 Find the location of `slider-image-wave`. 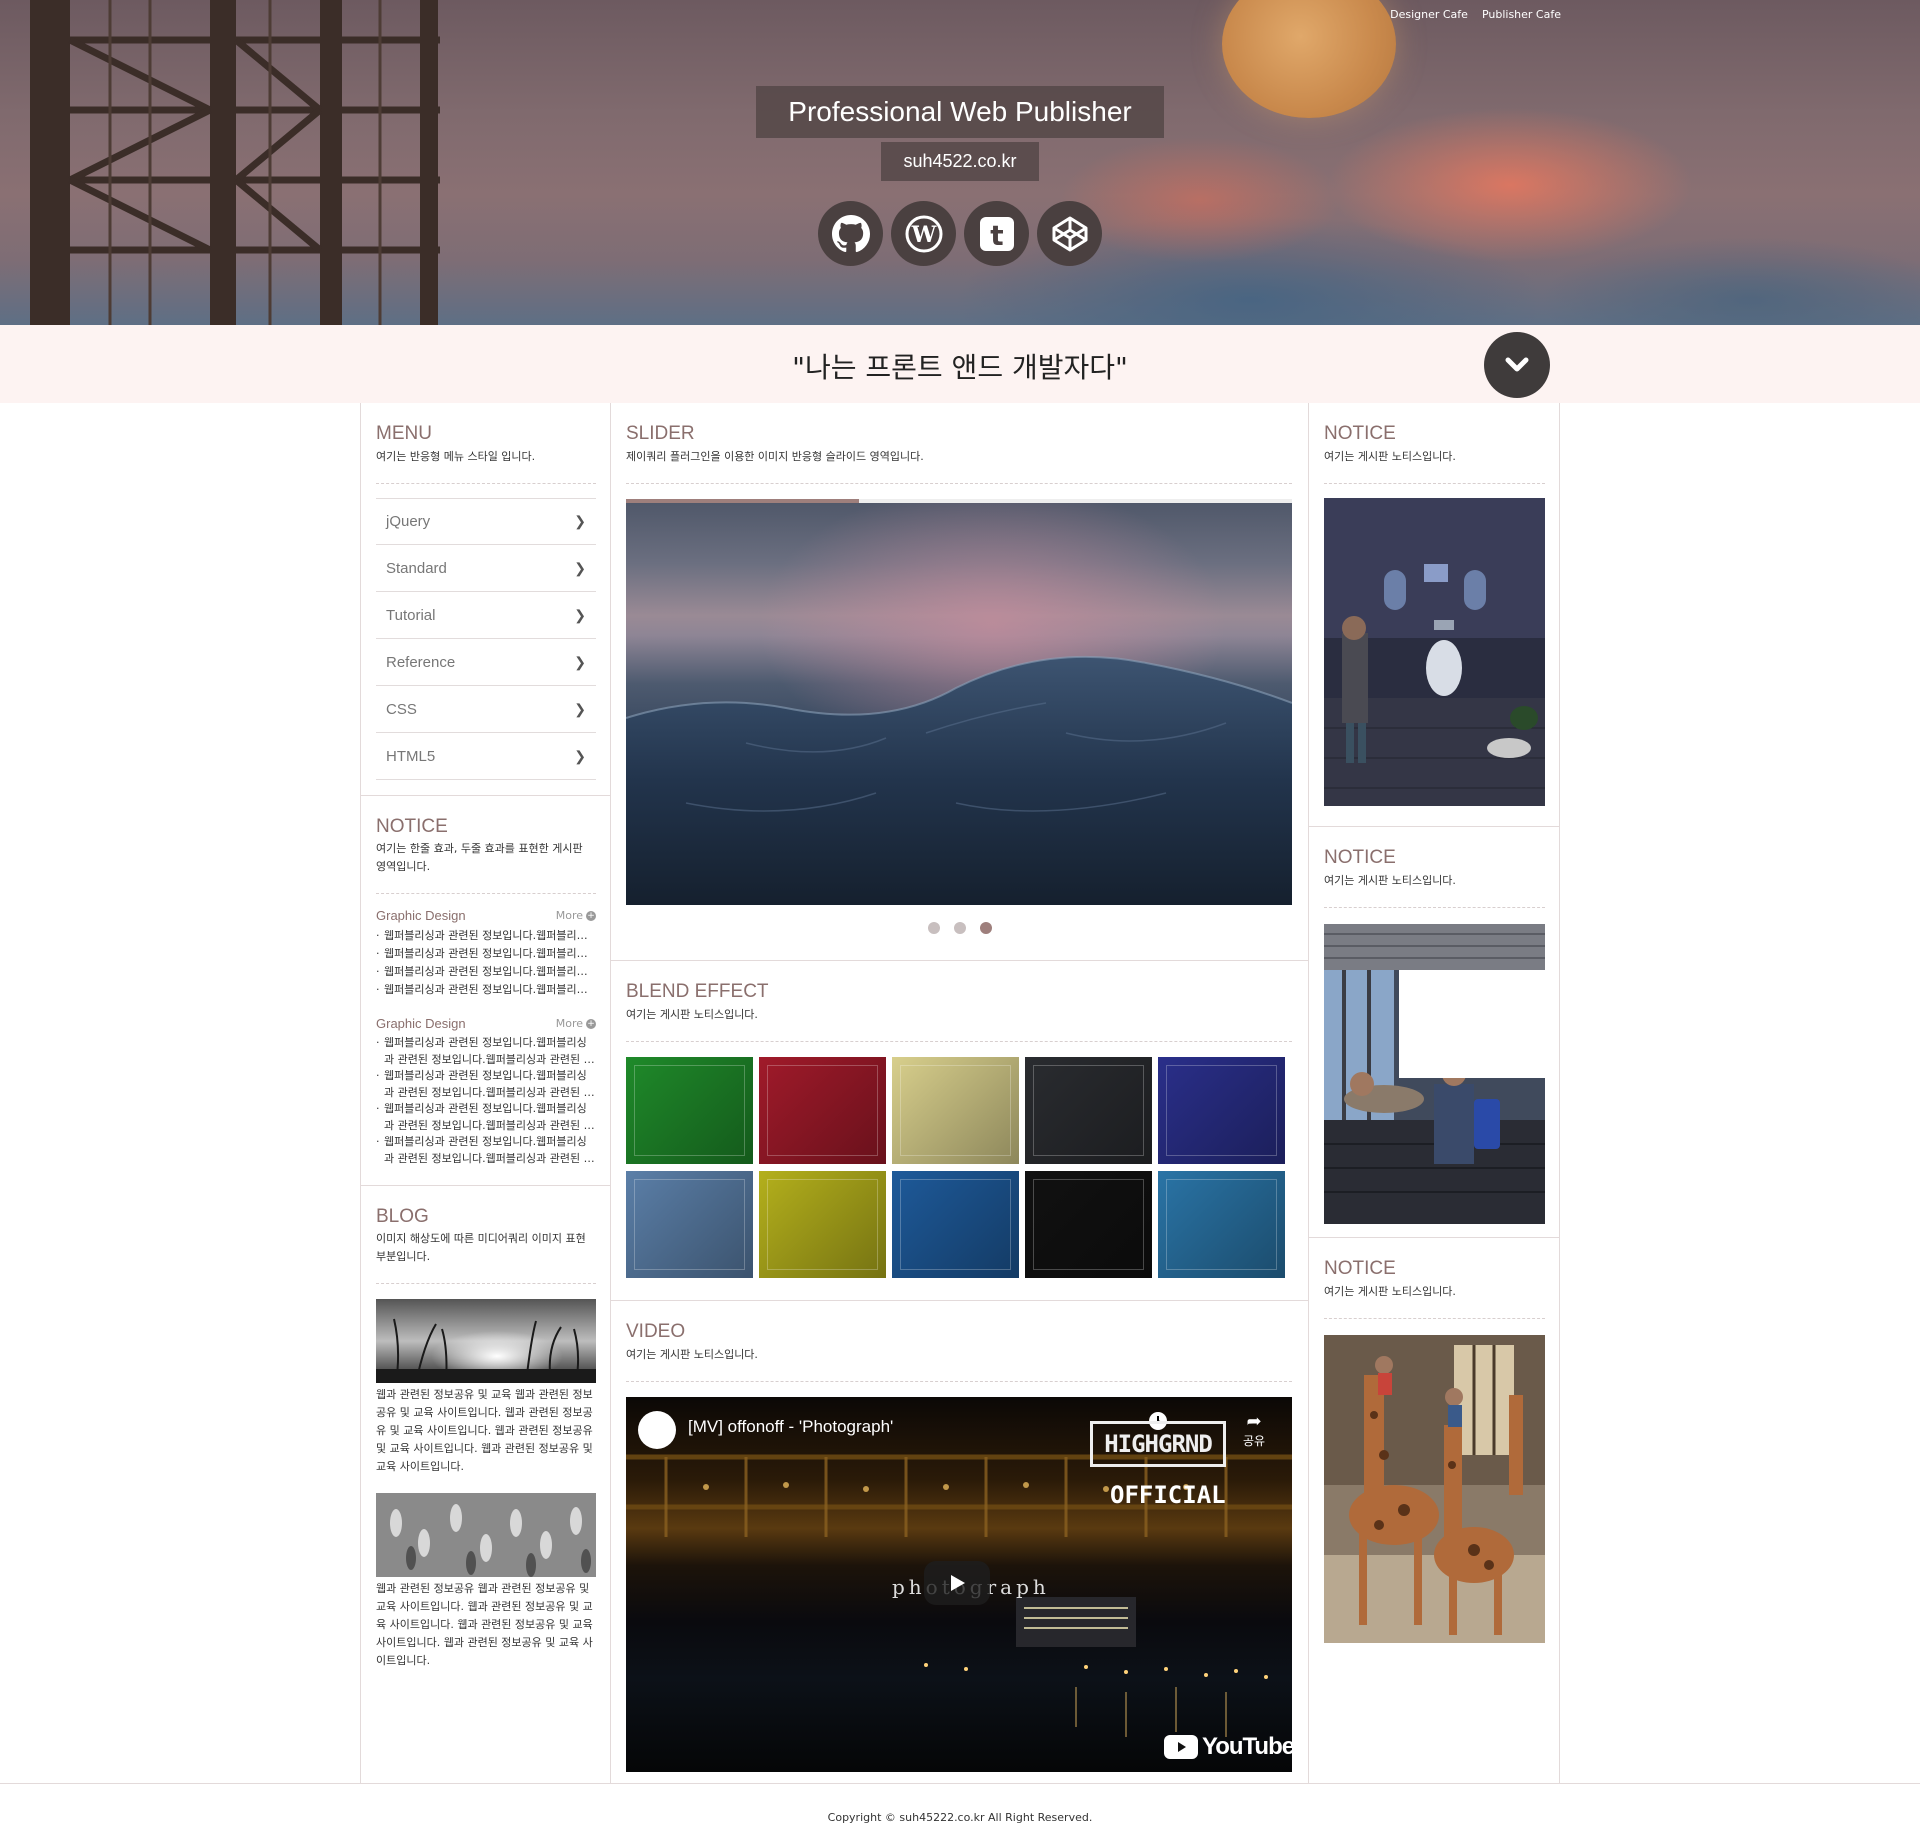

slider-image-wave is located at coordinates (959, 704).